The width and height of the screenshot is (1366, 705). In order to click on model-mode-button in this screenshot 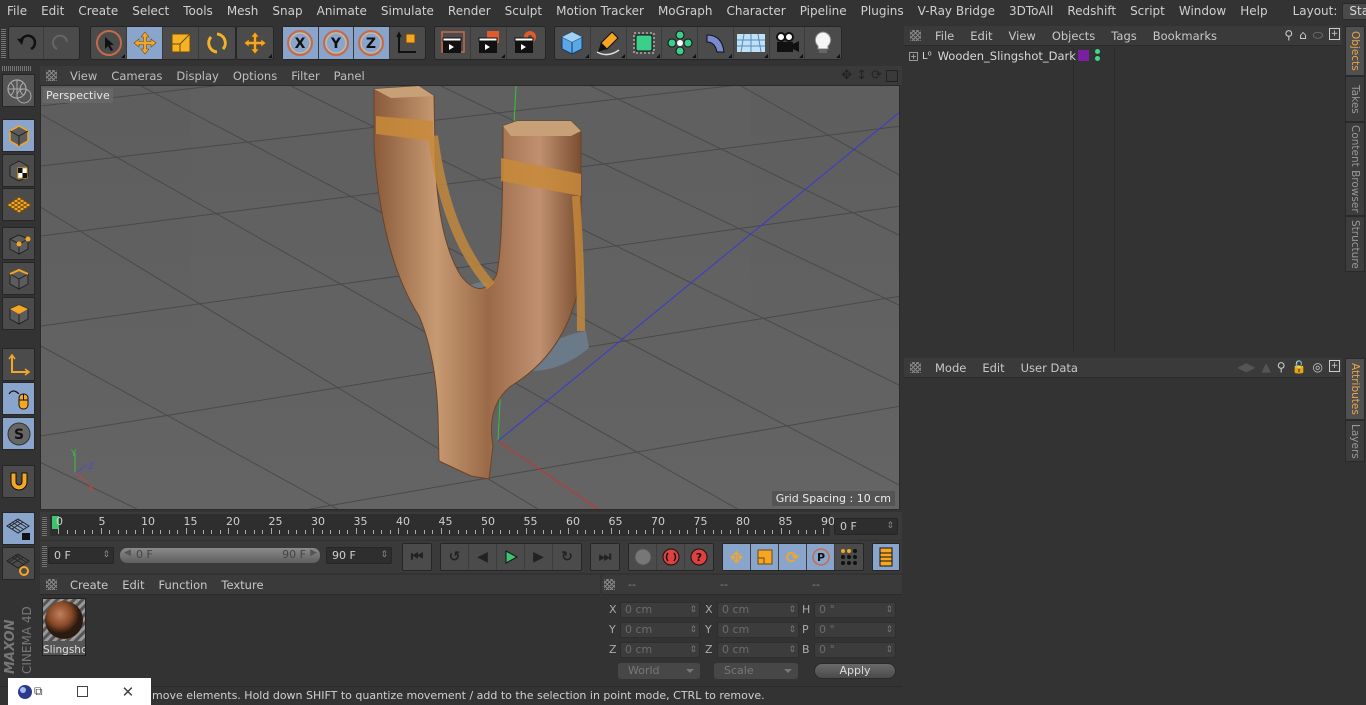, I will do `click(18, 135)`.